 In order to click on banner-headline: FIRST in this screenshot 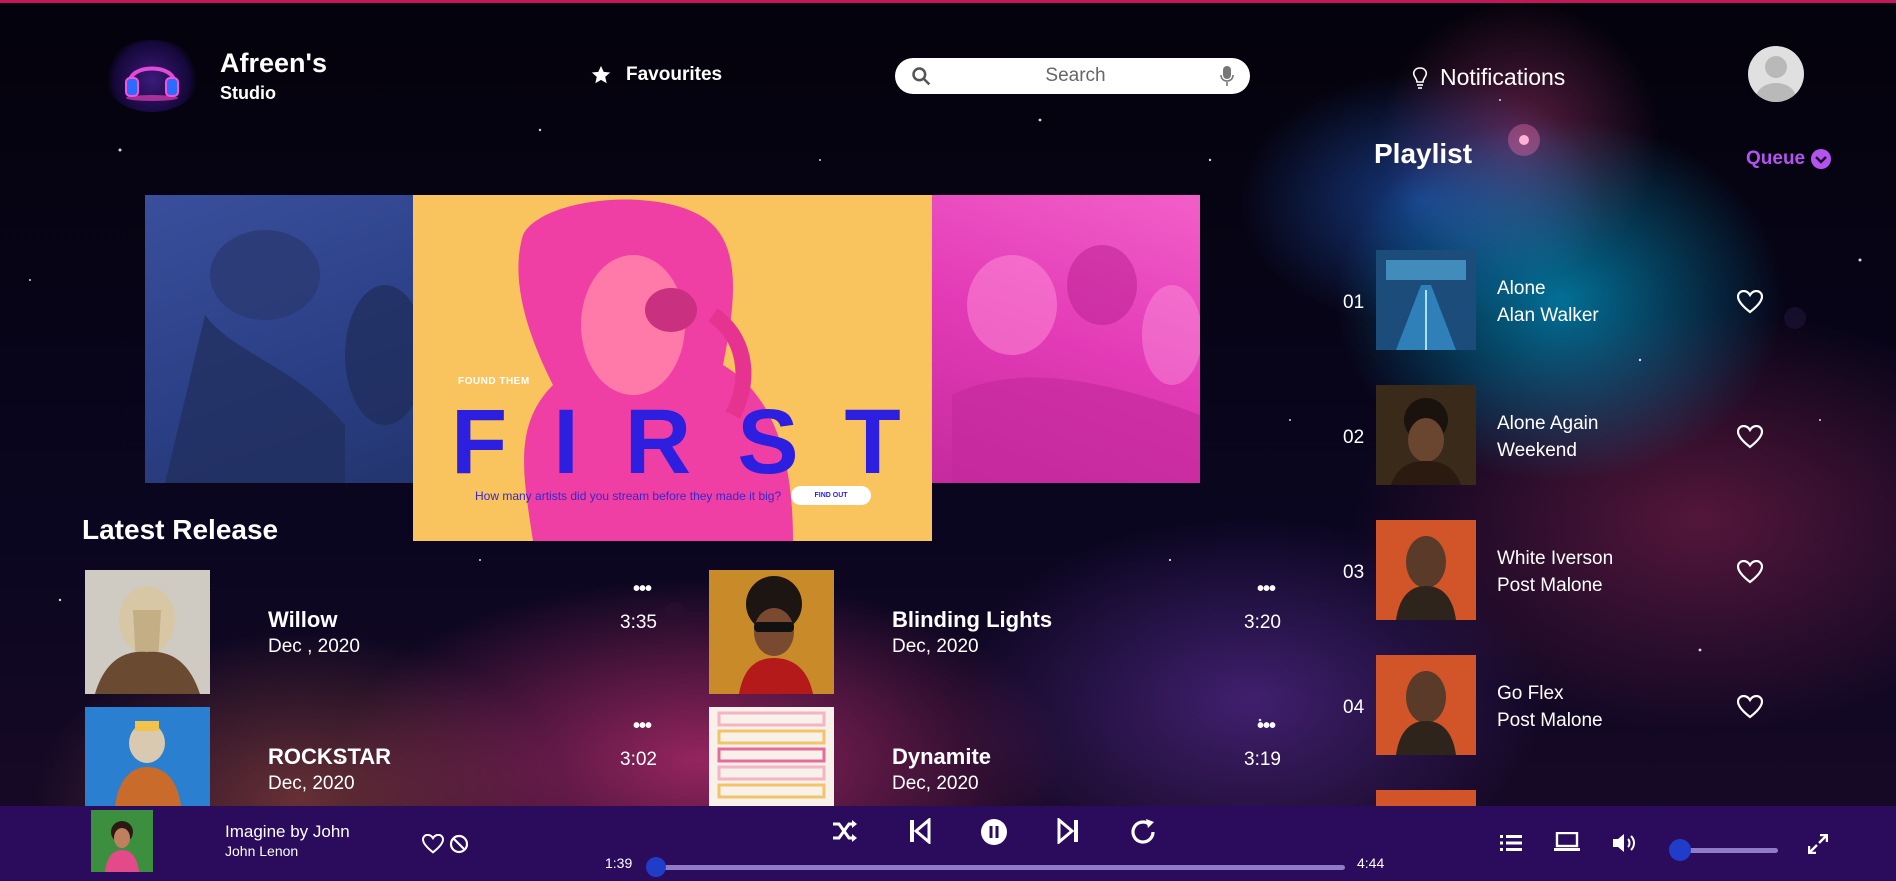, I will do `click(691, 442)`.